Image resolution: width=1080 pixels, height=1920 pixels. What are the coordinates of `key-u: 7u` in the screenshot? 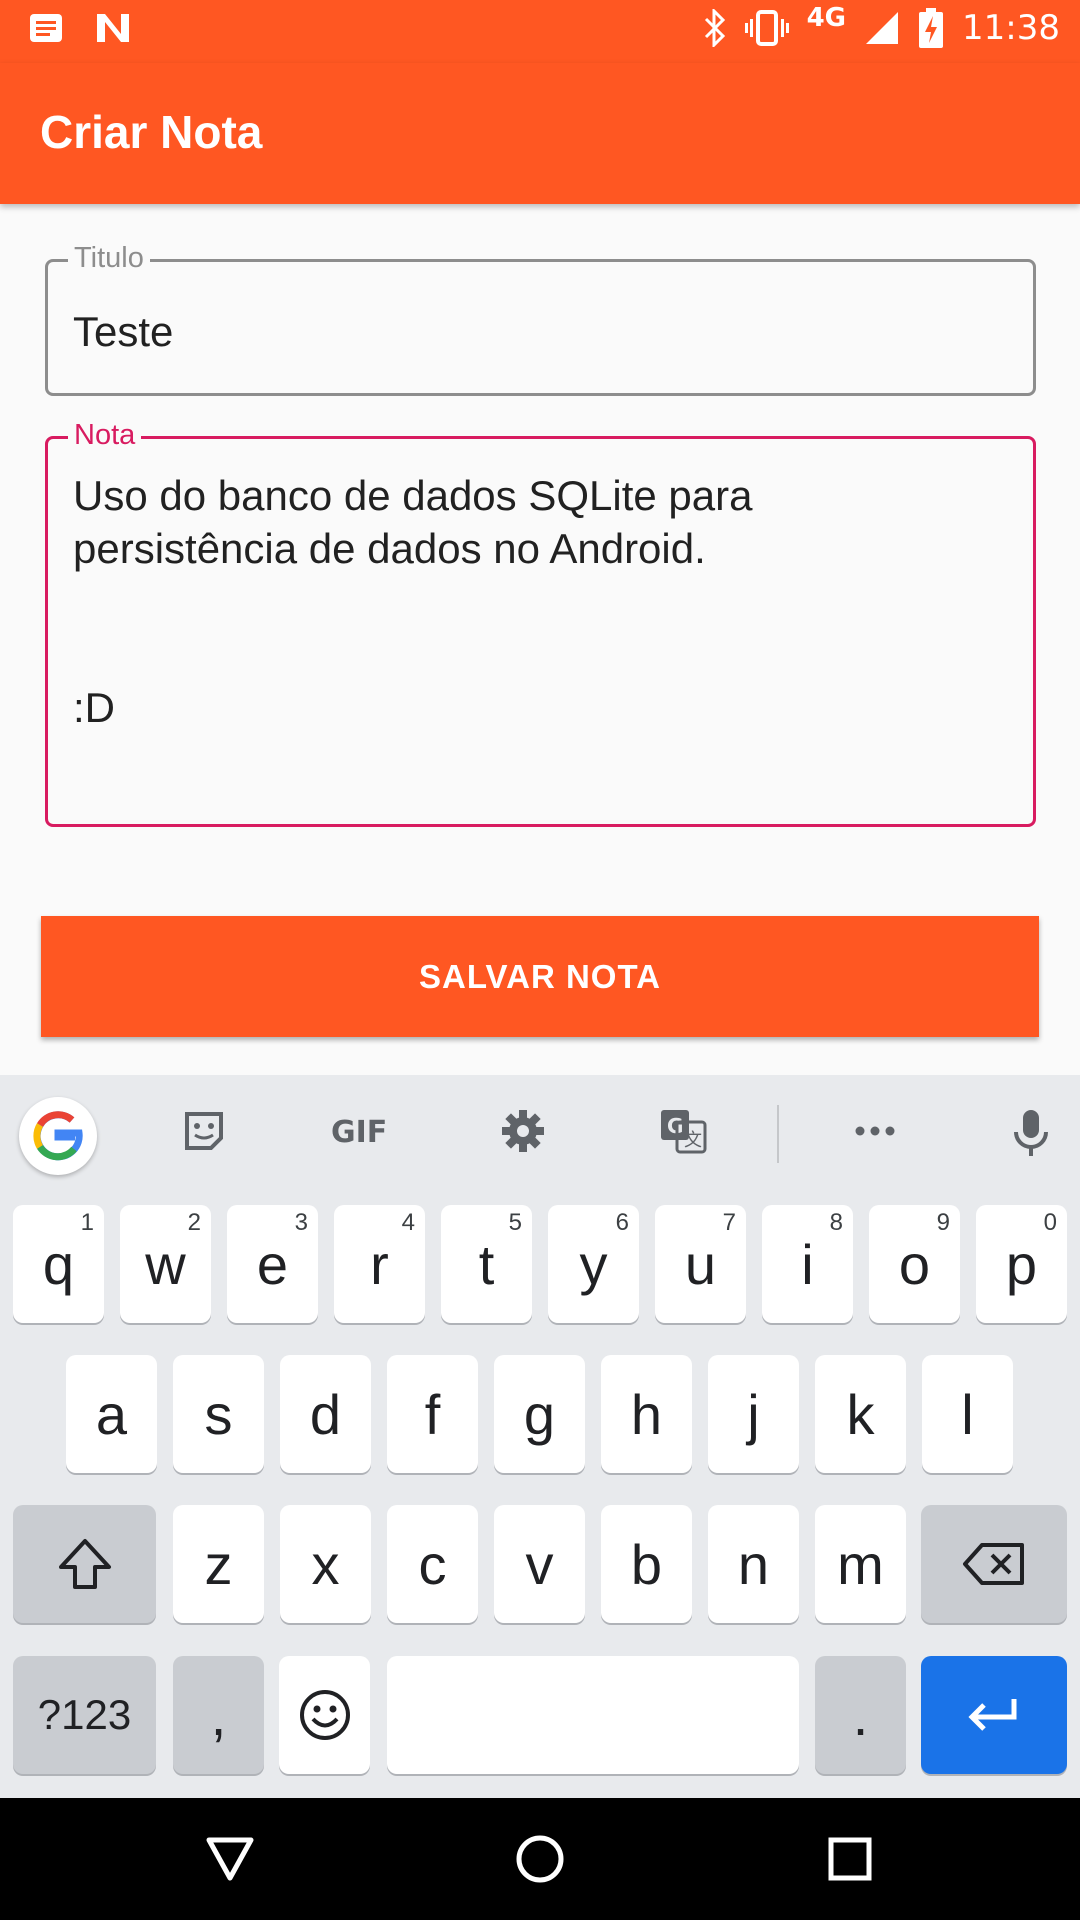 It's located at (700, 1264).